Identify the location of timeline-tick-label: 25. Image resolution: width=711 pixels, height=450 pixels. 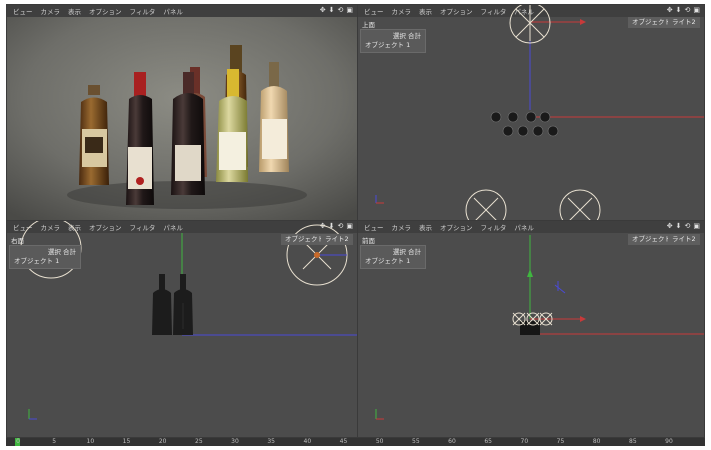
(199, 441).